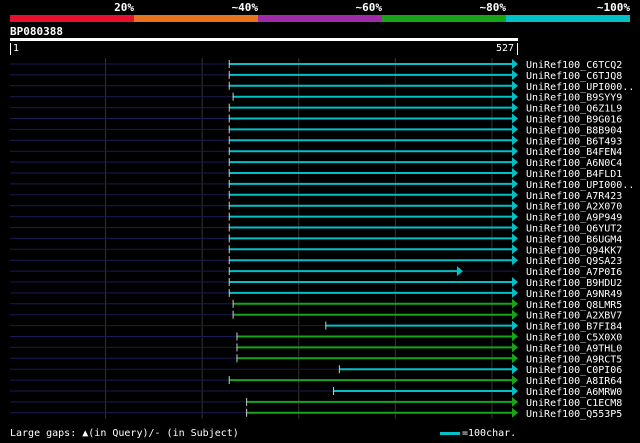 This screenshot has width=640, height=443. Describe the element at coordinates (574, 381) in the screenshot. I see `hit-label: UniRef100_A8IR64` at that location.